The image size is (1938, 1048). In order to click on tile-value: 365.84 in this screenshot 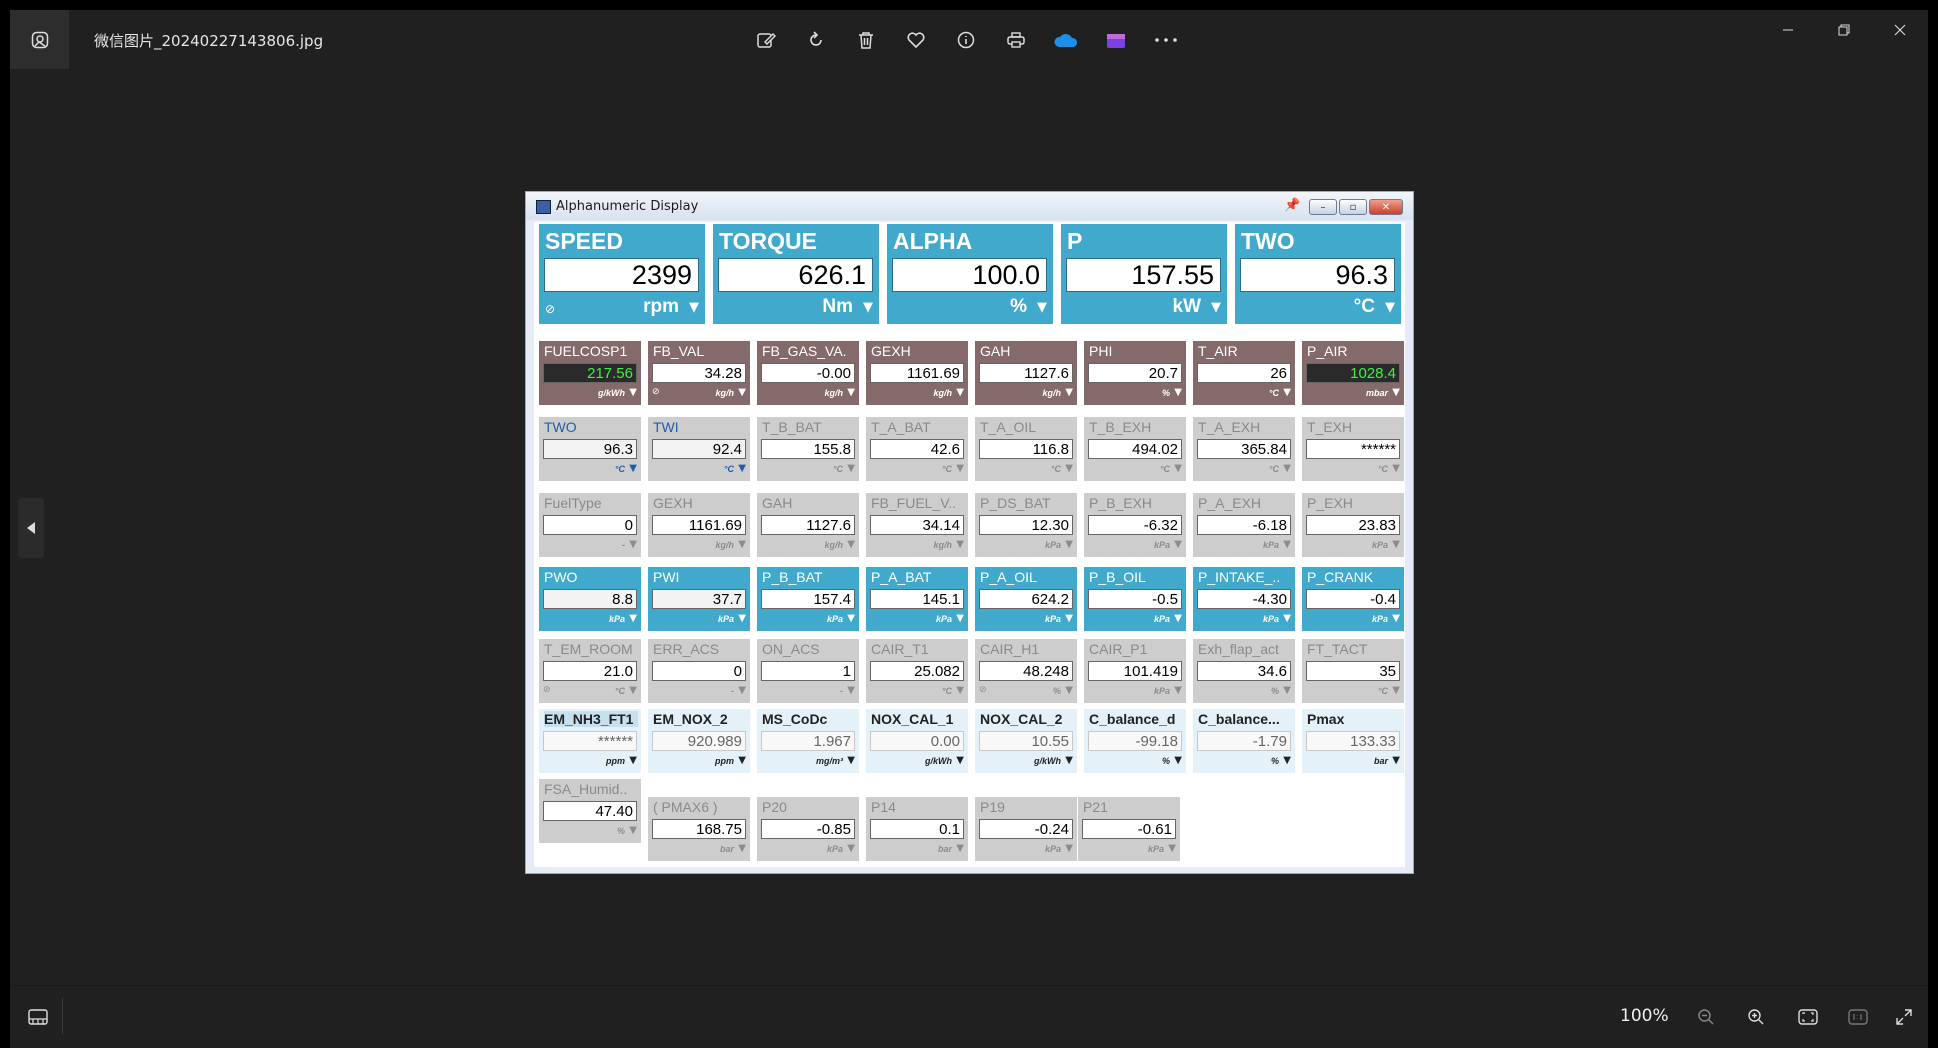, I will do `click(1244, 449)`.